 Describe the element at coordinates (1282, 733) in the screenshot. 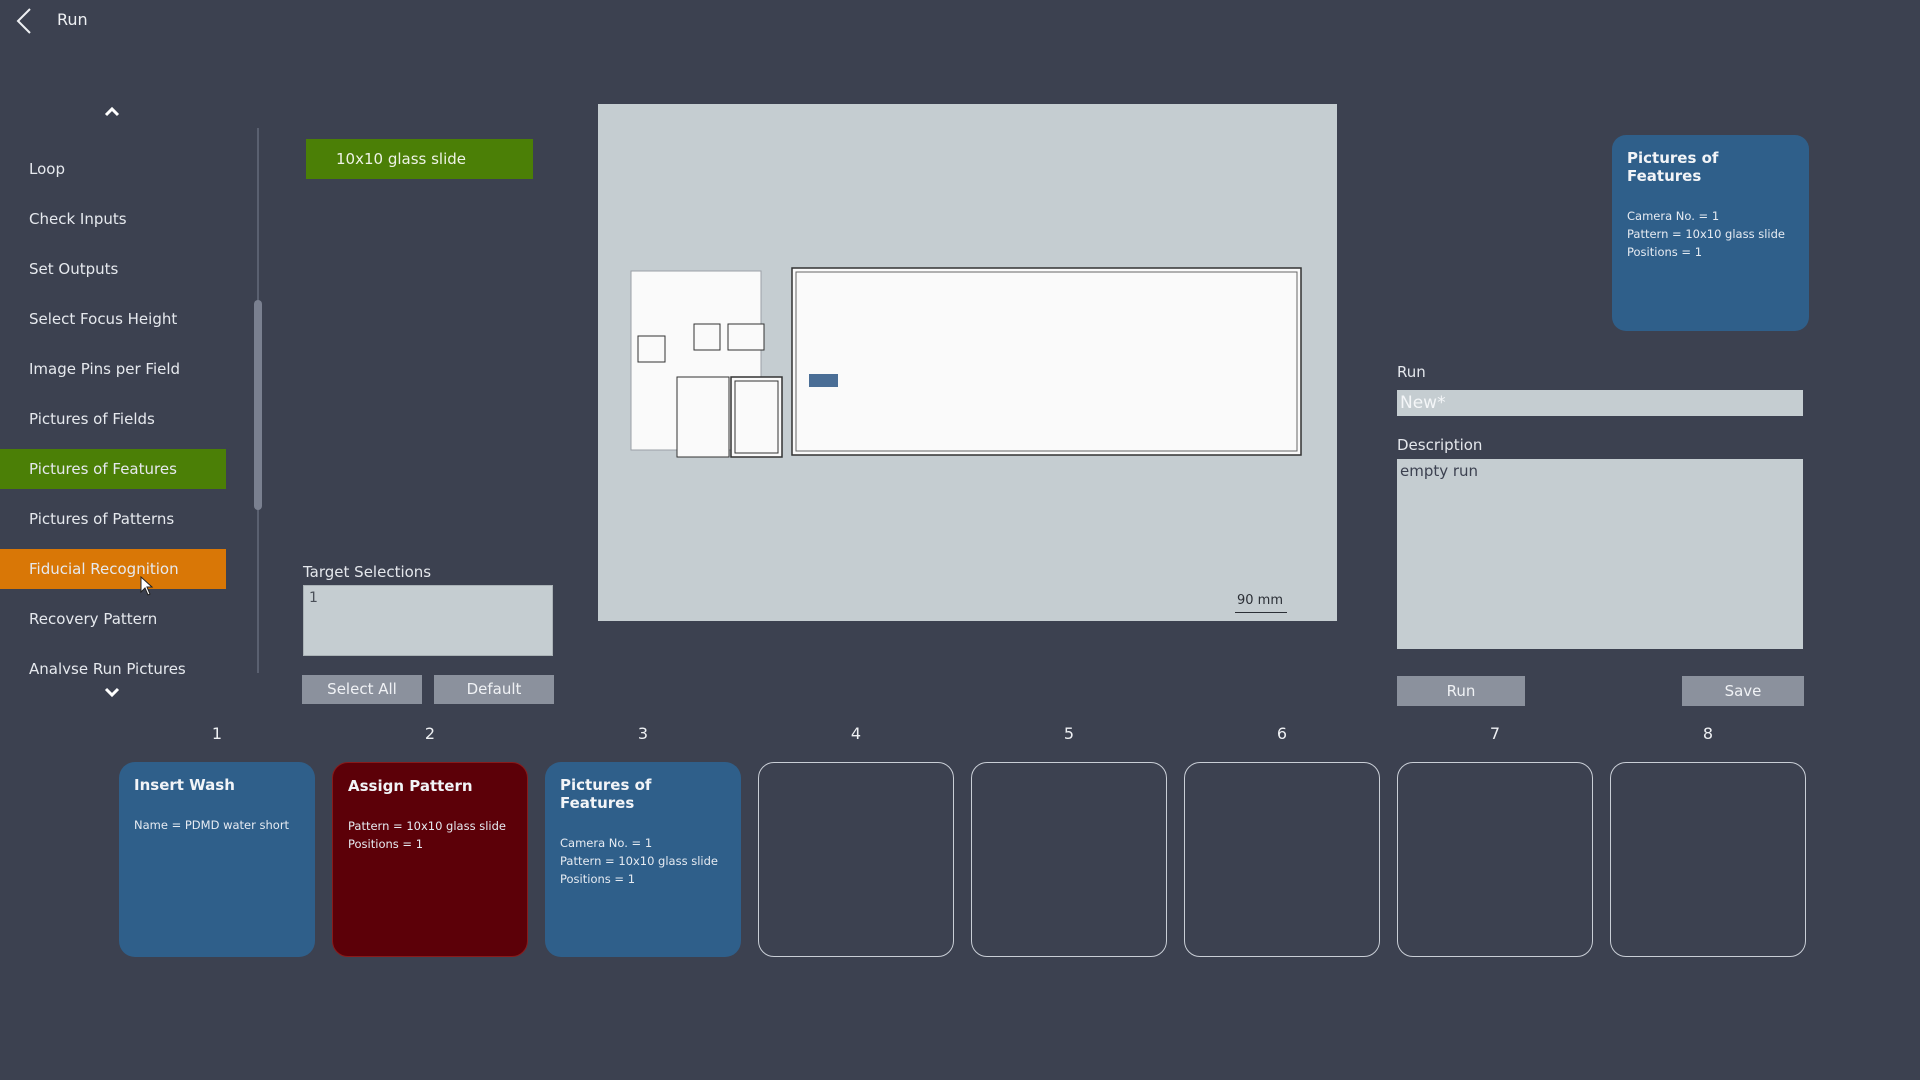

I see `step-number: 6` at that location.